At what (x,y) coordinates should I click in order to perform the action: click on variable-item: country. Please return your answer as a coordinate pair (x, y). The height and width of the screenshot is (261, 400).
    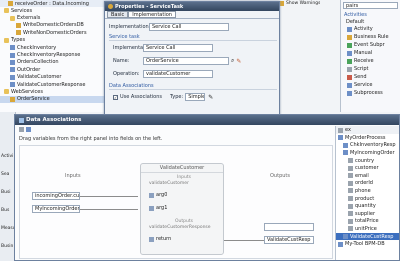
    Looking at the image, I should click on (367, 161).